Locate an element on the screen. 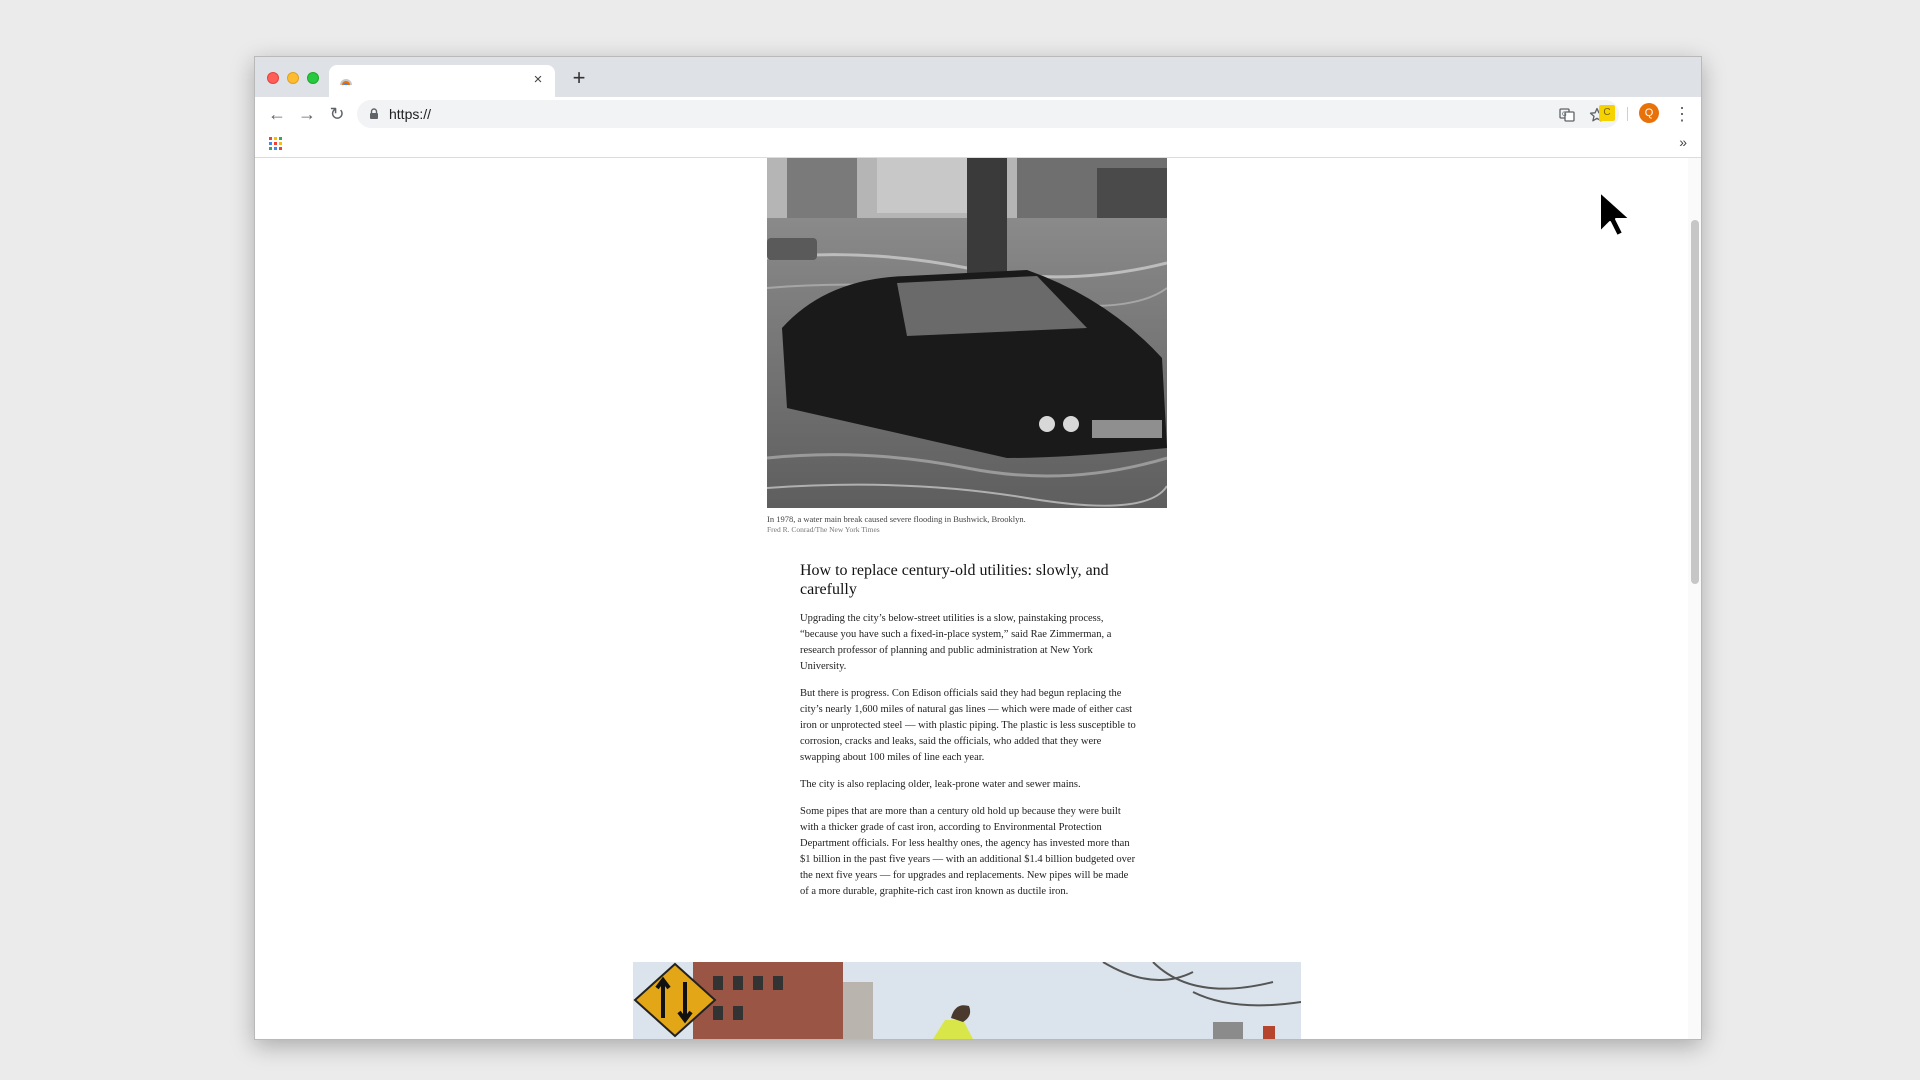 The height and width of the screenshot is (1080, 1920). extension-icon: C is located at coordinates (1607, 113).